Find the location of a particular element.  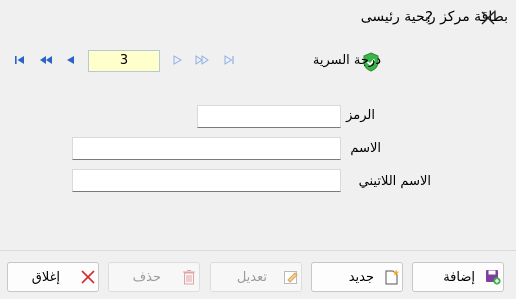

close-icon is located at coordinates (488, 18).